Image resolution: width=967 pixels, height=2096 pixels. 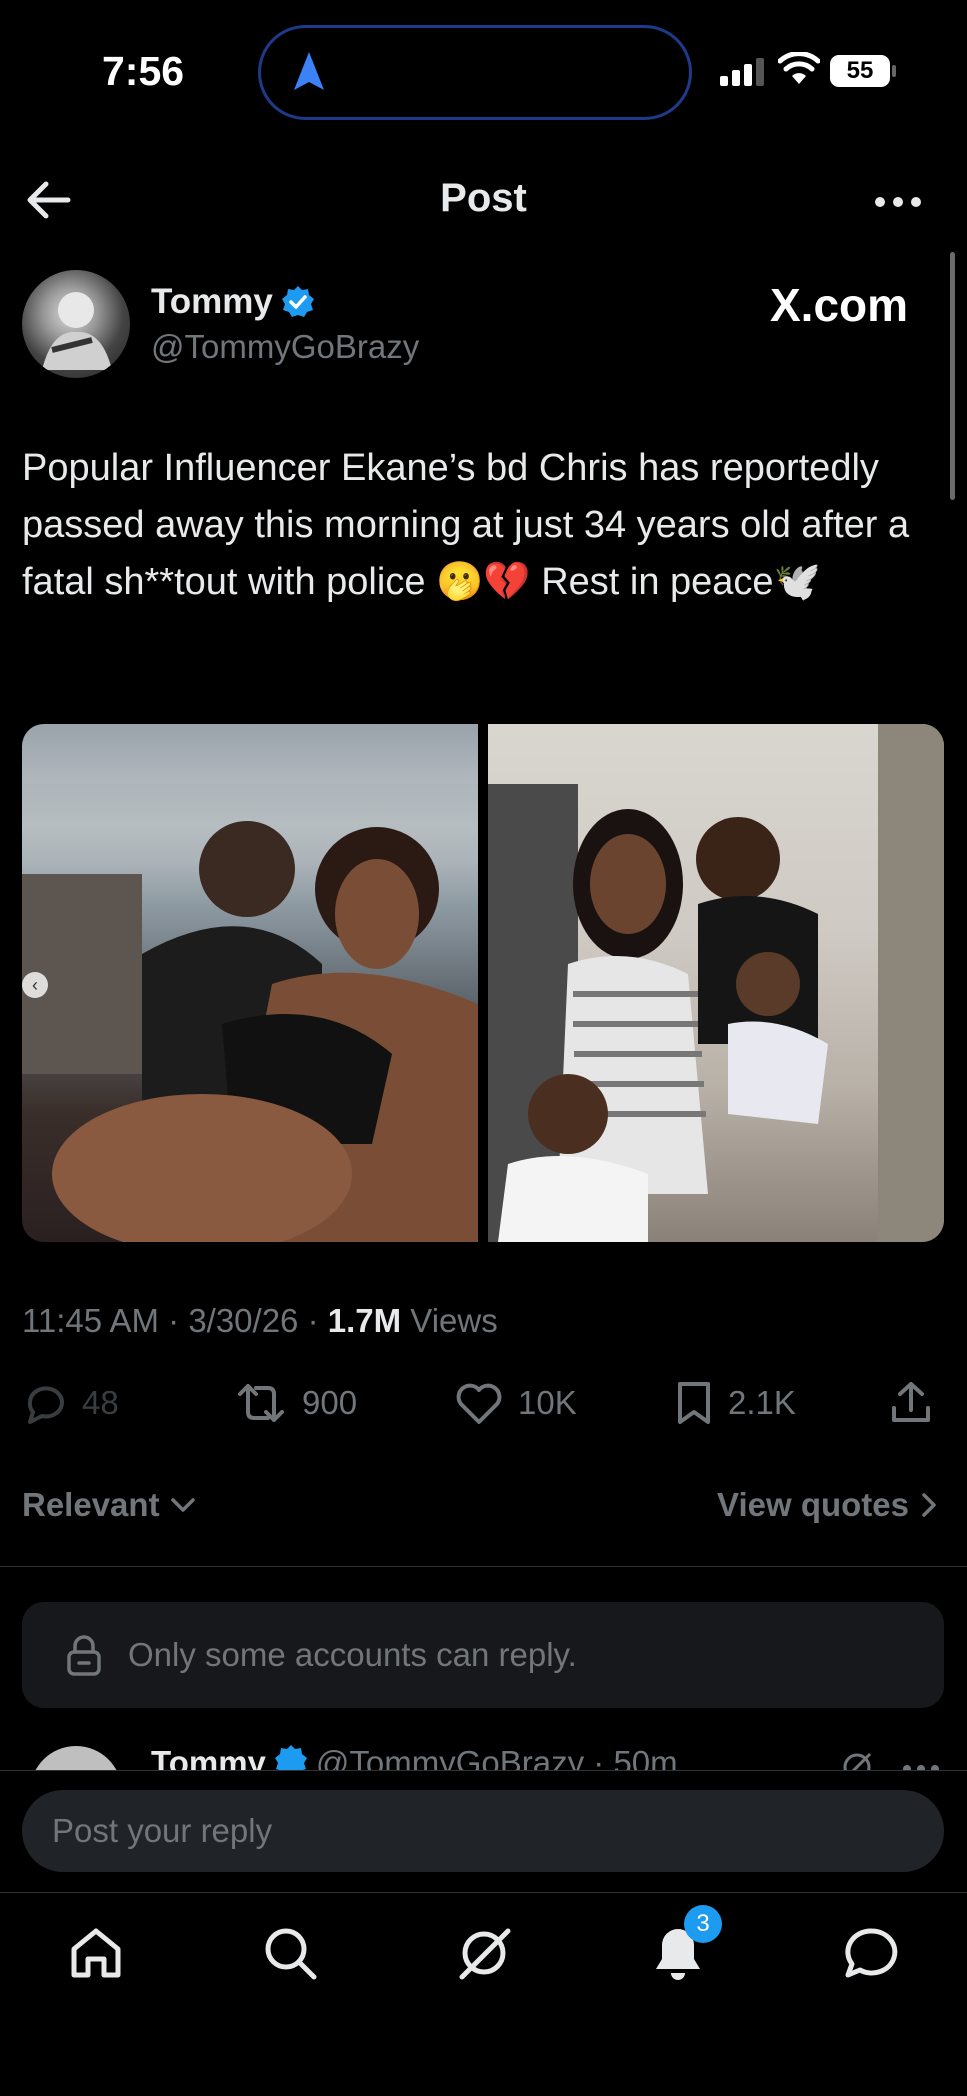 I want to click on view-quotes-label: View quotes, so click(x=813, y=1504).